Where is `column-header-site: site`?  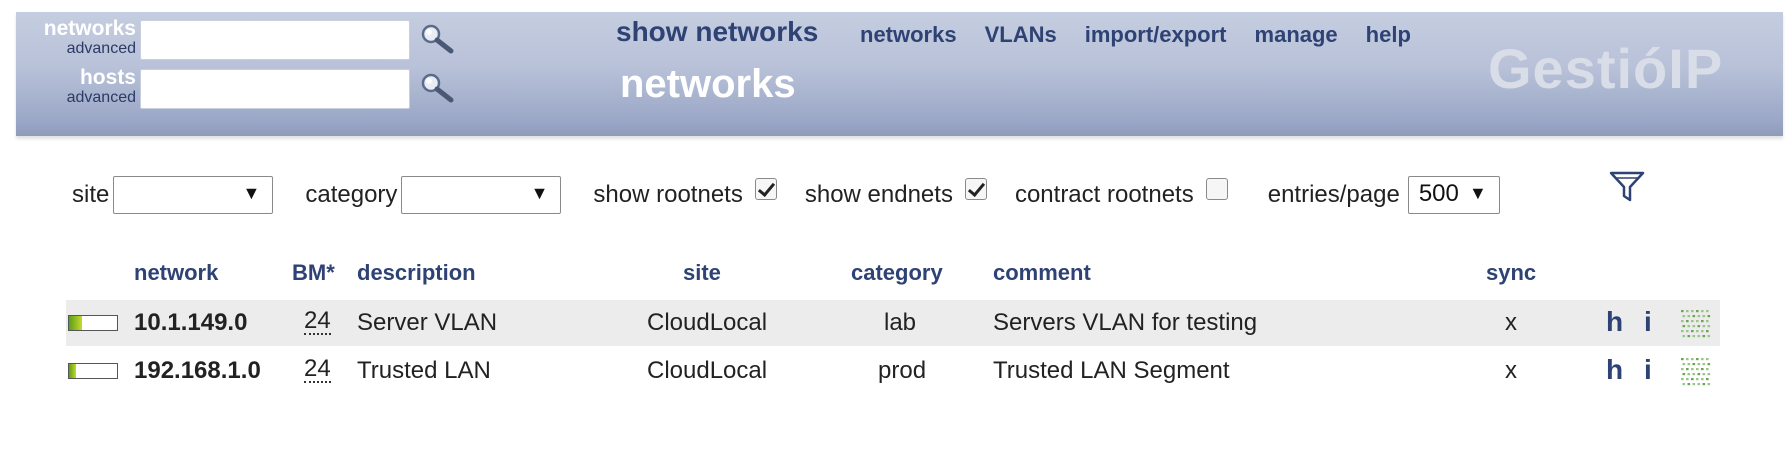 column-header-site: site is located at coordinates (702, 273).